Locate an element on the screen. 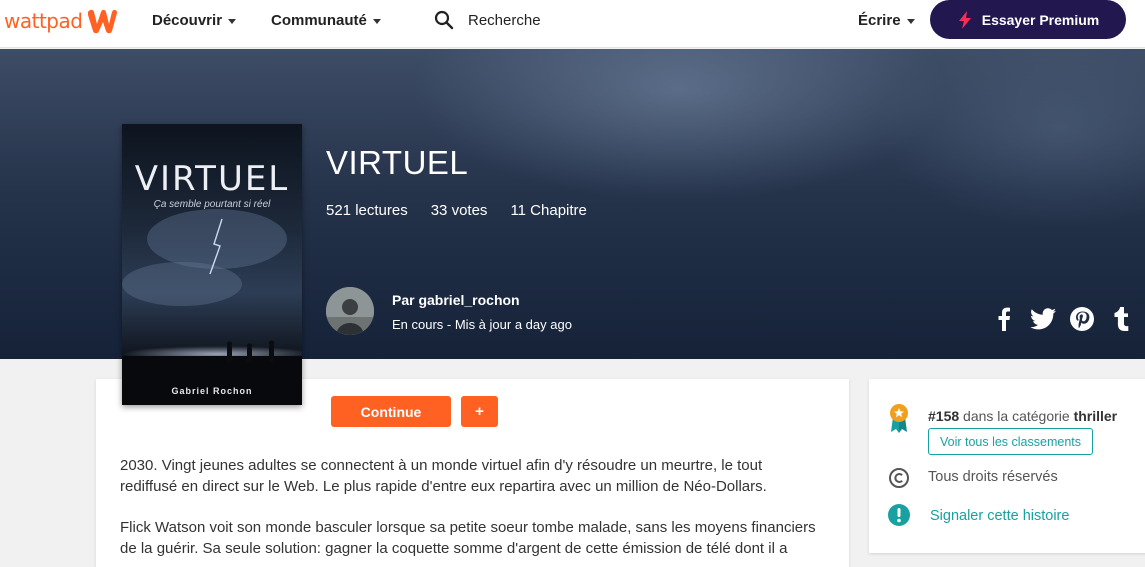  view-all-rankings-button: Voir tous les classements is located at coordinates (1010, 441).